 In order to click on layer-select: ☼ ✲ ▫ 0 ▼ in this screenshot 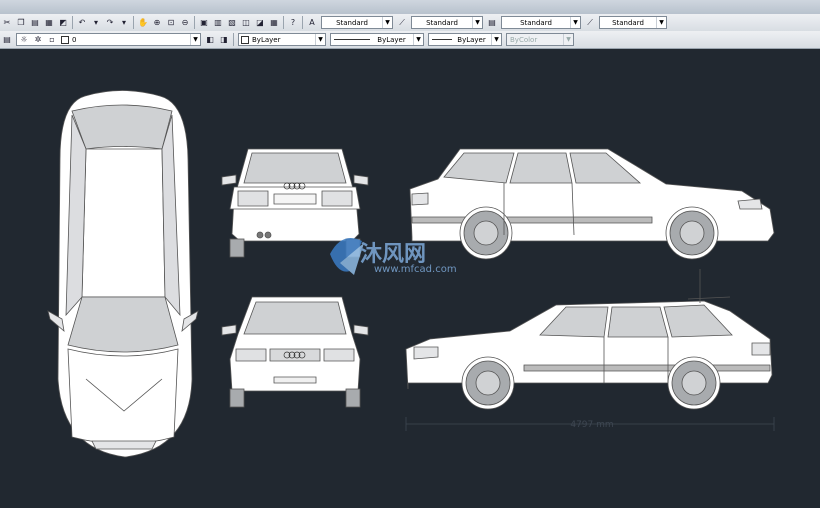, I will do `click(108, 39)`.